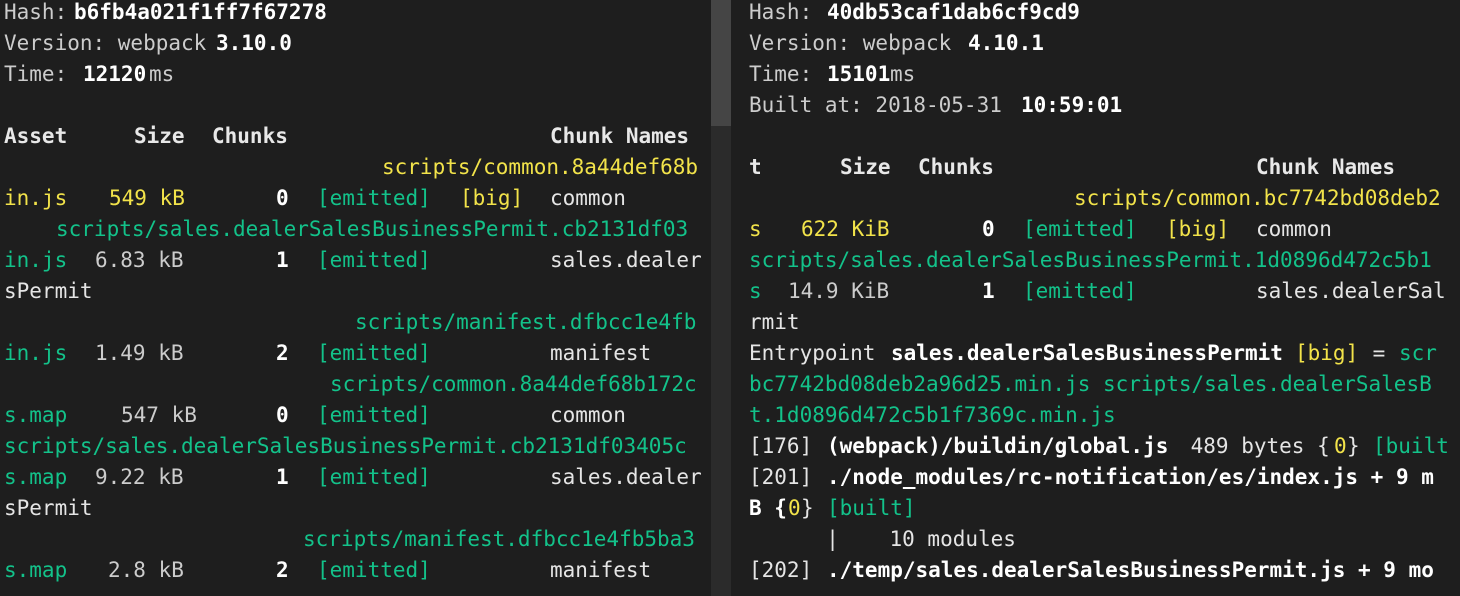 The width and height of the screenshot is (1460, 596). Describe the element at coordinates (115, 74) in the screenshot. I see `time-value: 12120` at that location.